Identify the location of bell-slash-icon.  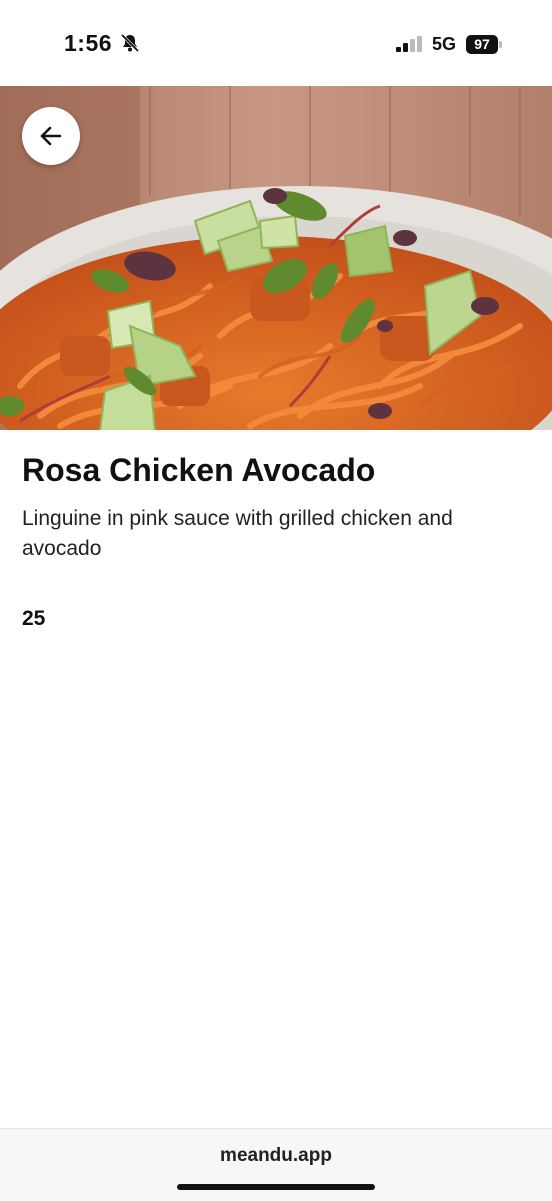
(130, 43).